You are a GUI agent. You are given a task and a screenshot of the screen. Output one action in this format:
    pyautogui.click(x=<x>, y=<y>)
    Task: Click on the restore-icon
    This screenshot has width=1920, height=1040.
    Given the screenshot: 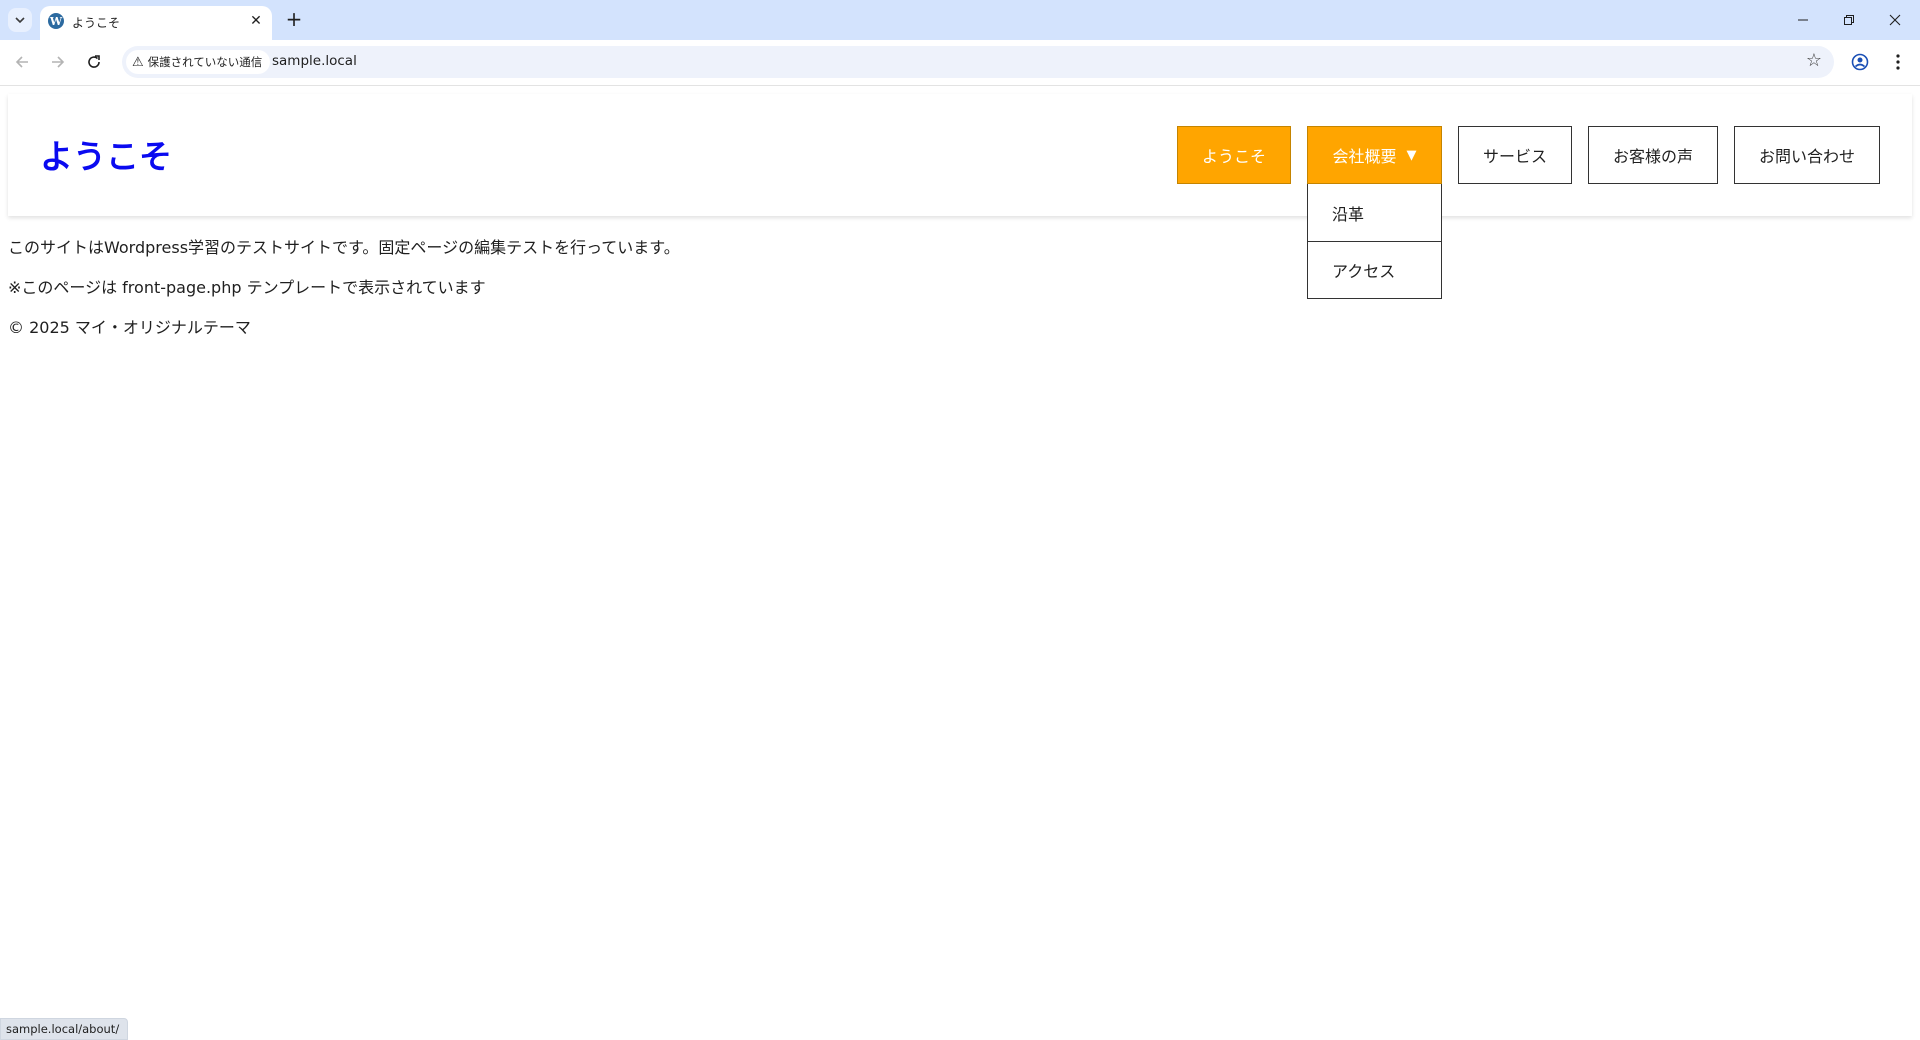 What is the action you would take?
    pyautogui.click(x=1849, y=20)
    